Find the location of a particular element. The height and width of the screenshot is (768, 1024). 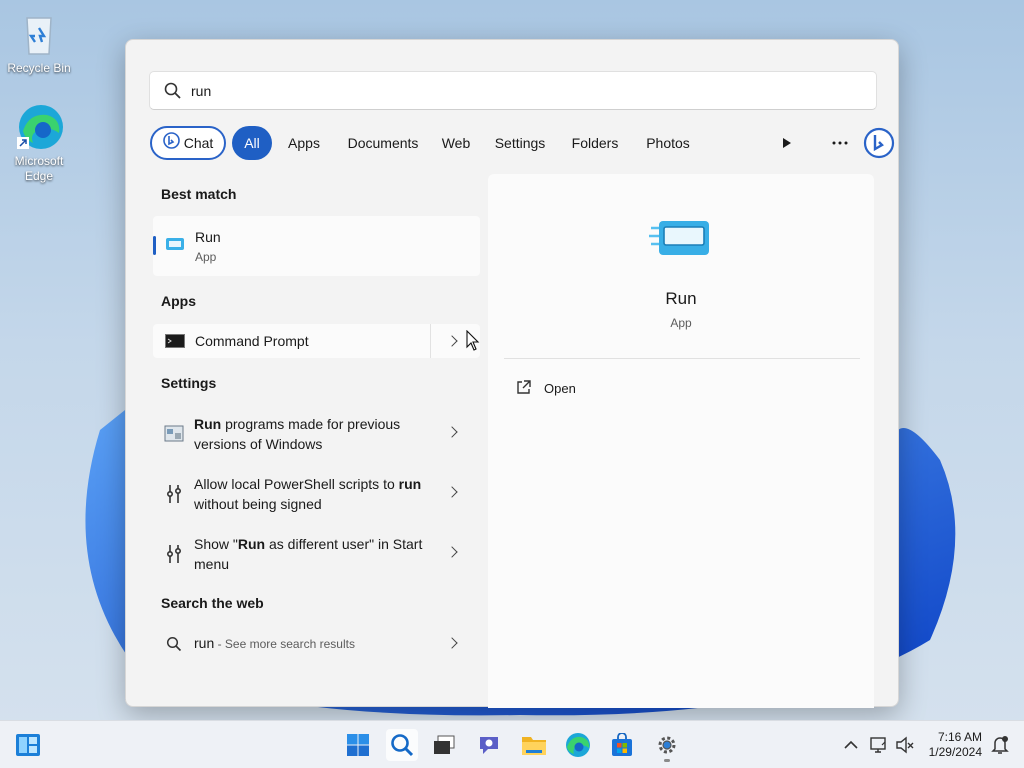

bing-icon is located at coordinates (879, 143).